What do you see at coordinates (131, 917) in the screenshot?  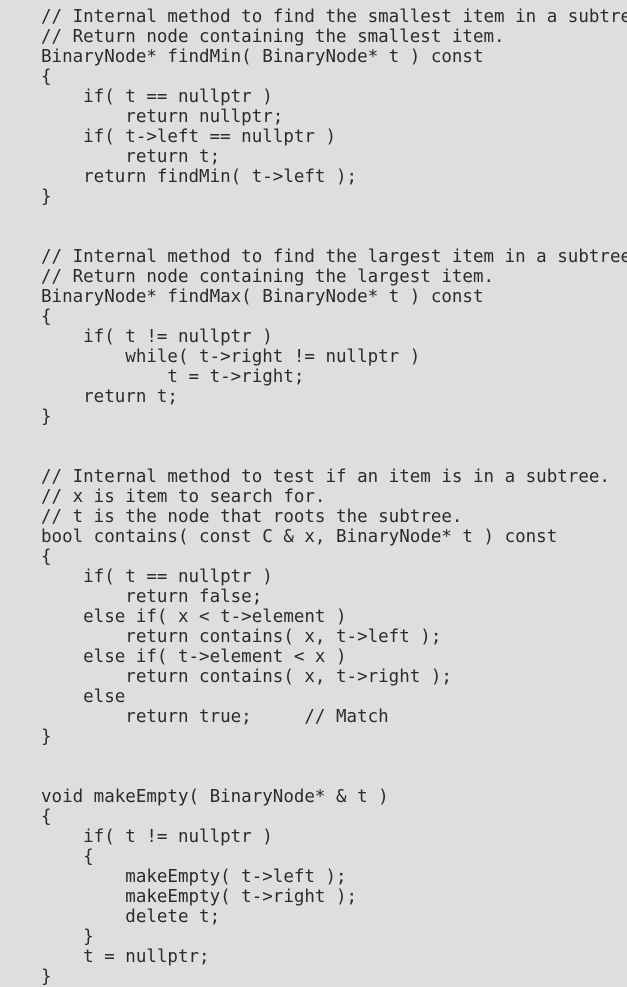 I see `code-line: delete t;` at bounding box center [131, 917].